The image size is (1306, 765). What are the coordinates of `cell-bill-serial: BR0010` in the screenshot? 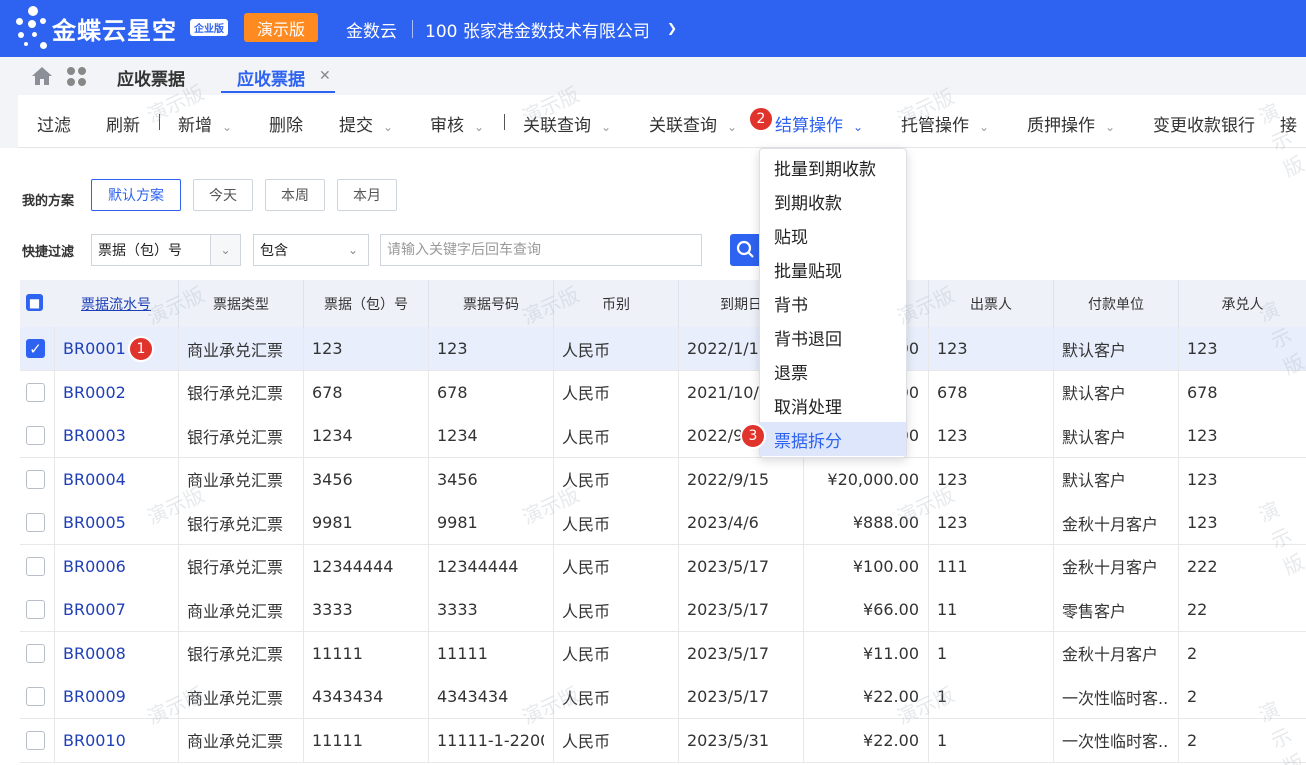 It's located at (112, 740).